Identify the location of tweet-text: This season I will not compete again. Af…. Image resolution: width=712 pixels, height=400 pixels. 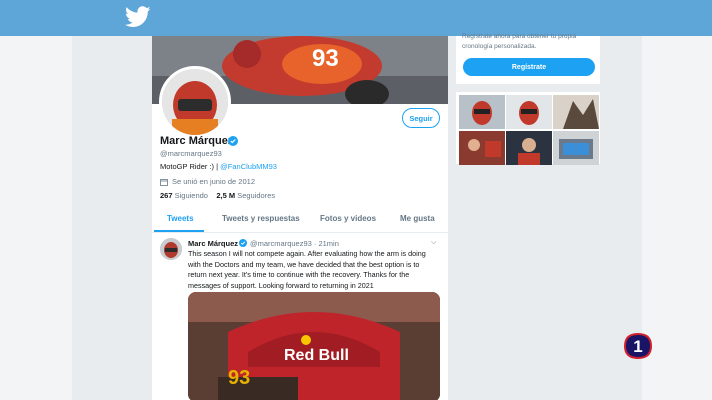
(307, 269).